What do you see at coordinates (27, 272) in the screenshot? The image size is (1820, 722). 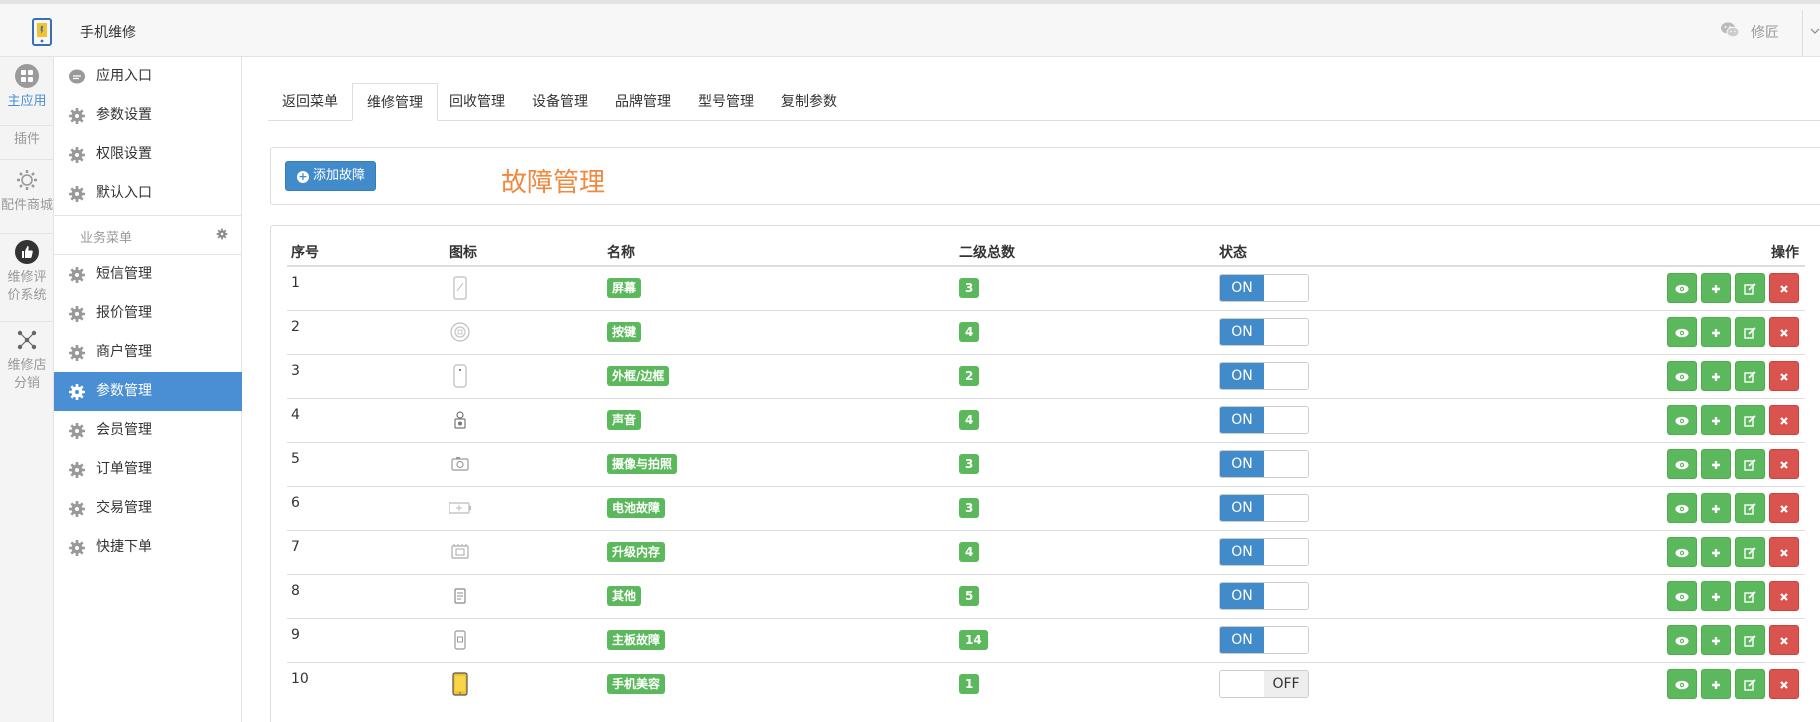 I see `plugin-review-system: 维修评价系统` at bounding box center [27, 272].